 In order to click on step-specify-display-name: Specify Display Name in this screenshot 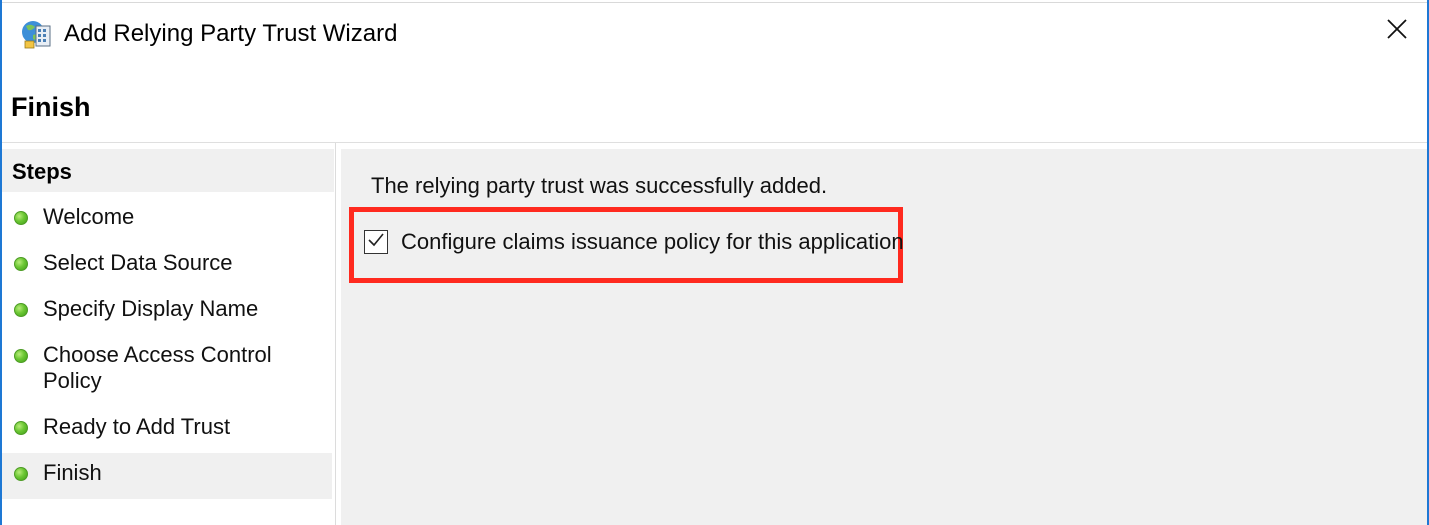, I will do `click(167, 309)`.